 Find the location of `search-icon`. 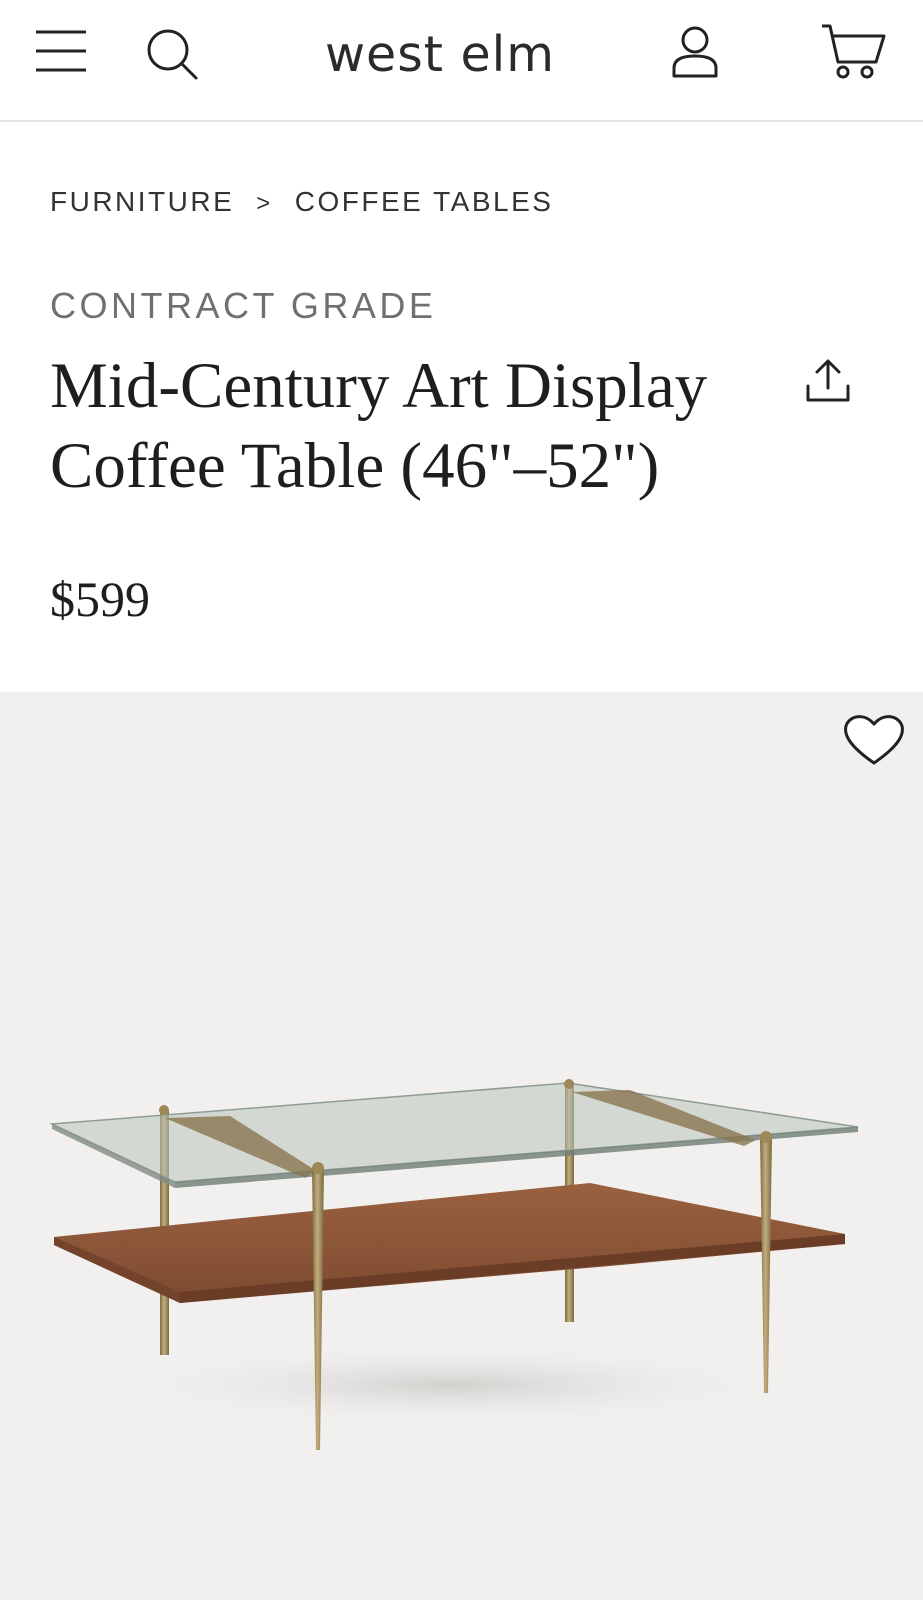

search-icon is located at coordinates (172, 54).